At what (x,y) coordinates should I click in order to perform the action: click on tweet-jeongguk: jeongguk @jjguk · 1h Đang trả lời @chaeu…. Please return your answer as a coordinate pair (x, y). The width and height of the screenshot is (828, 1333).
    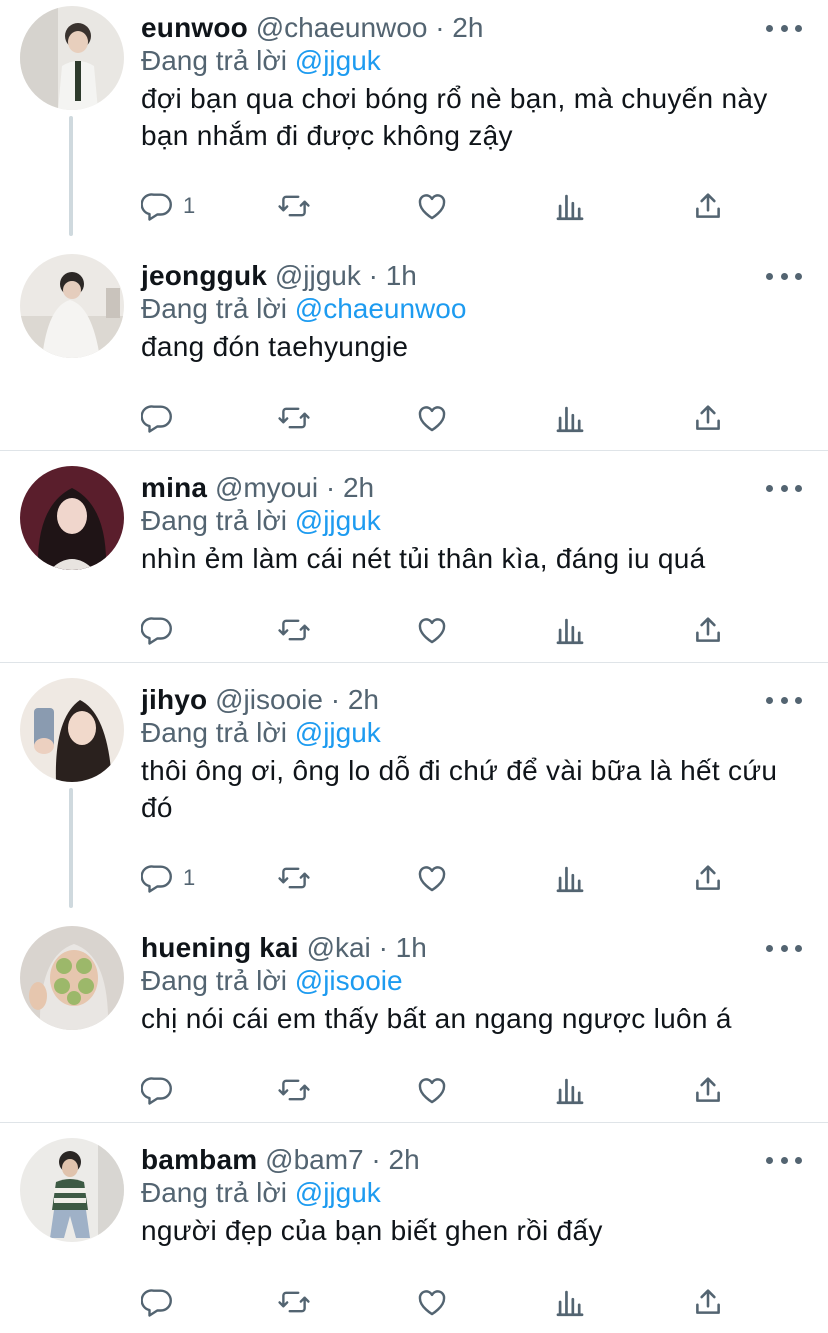
    Looking at the image, I should click on (414, 352).